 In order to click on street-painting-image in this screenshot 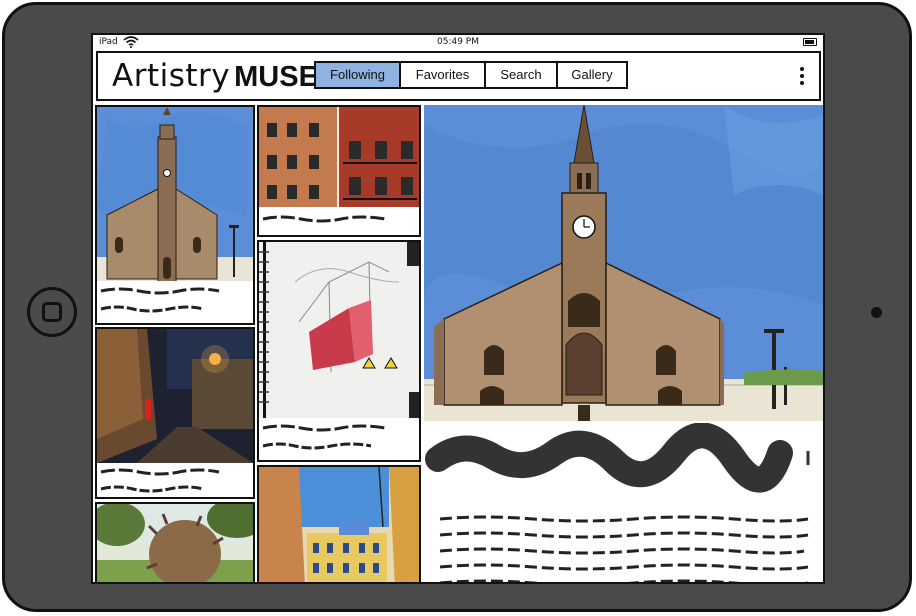, I will do `click(339, 524)`.